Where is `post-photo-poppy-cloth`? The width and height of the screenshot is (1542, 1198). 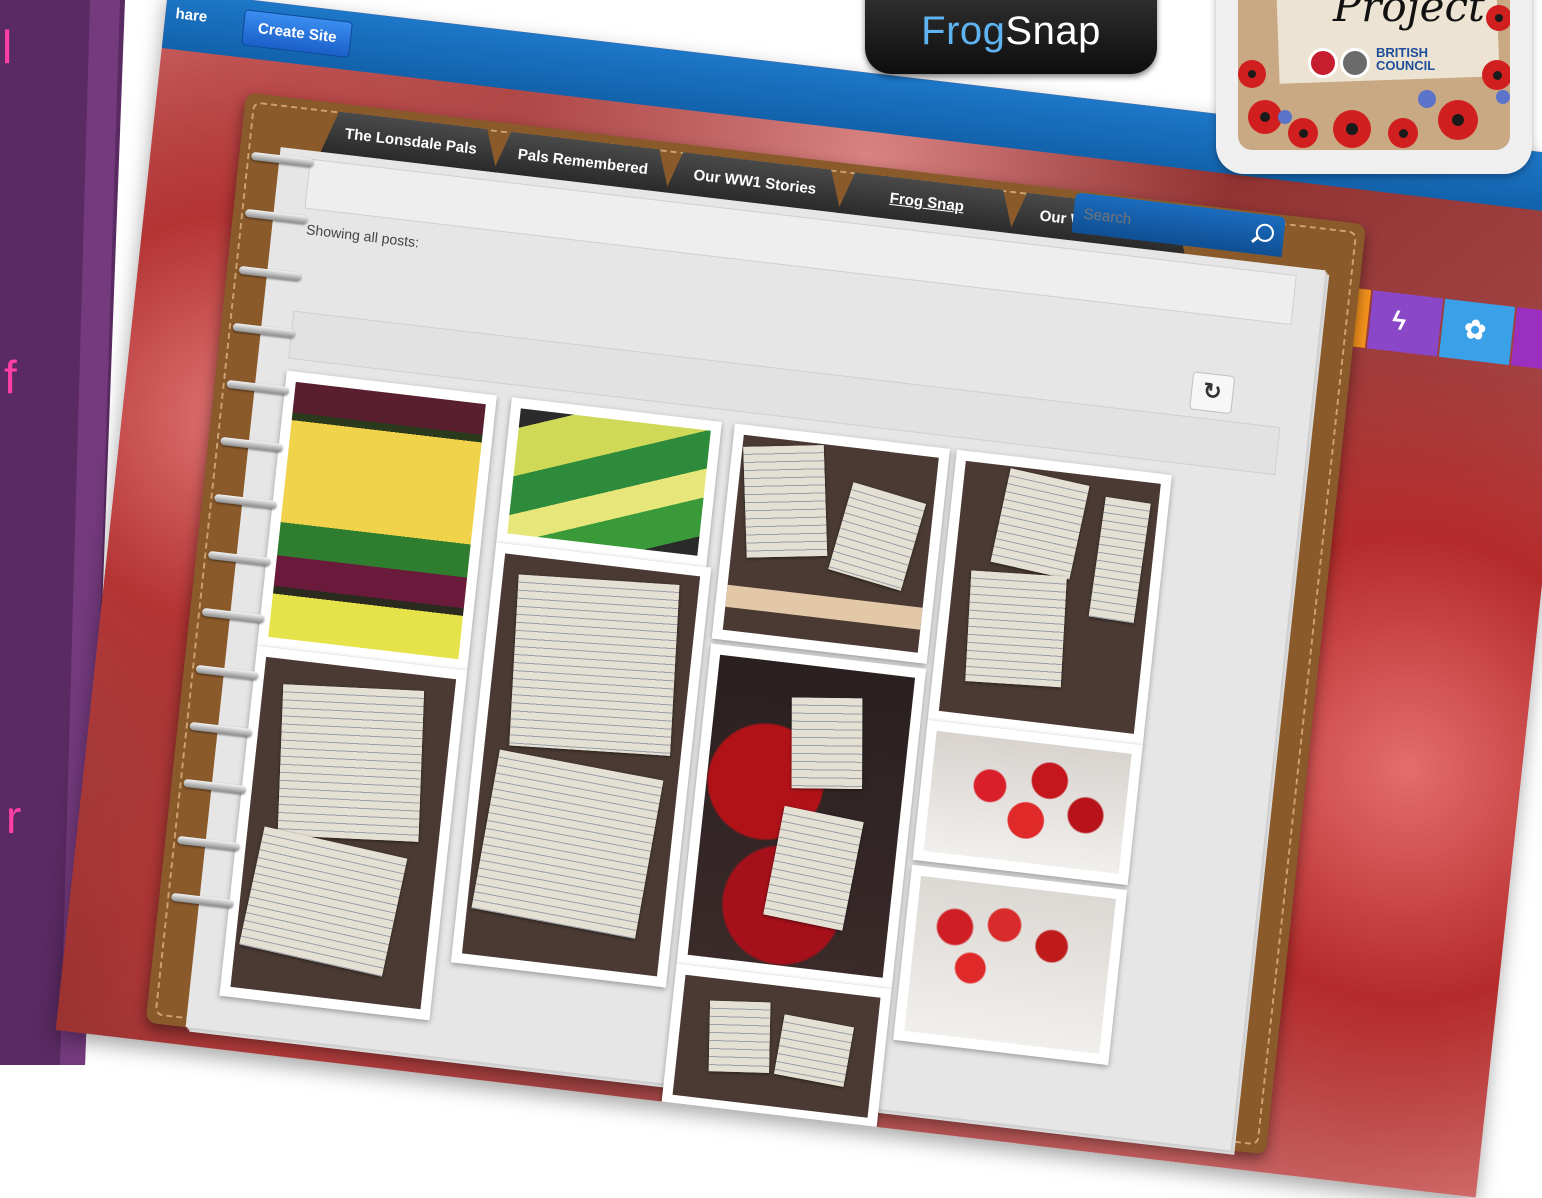 post-photo-poppy-cloth is located at coordinates (801, 816).